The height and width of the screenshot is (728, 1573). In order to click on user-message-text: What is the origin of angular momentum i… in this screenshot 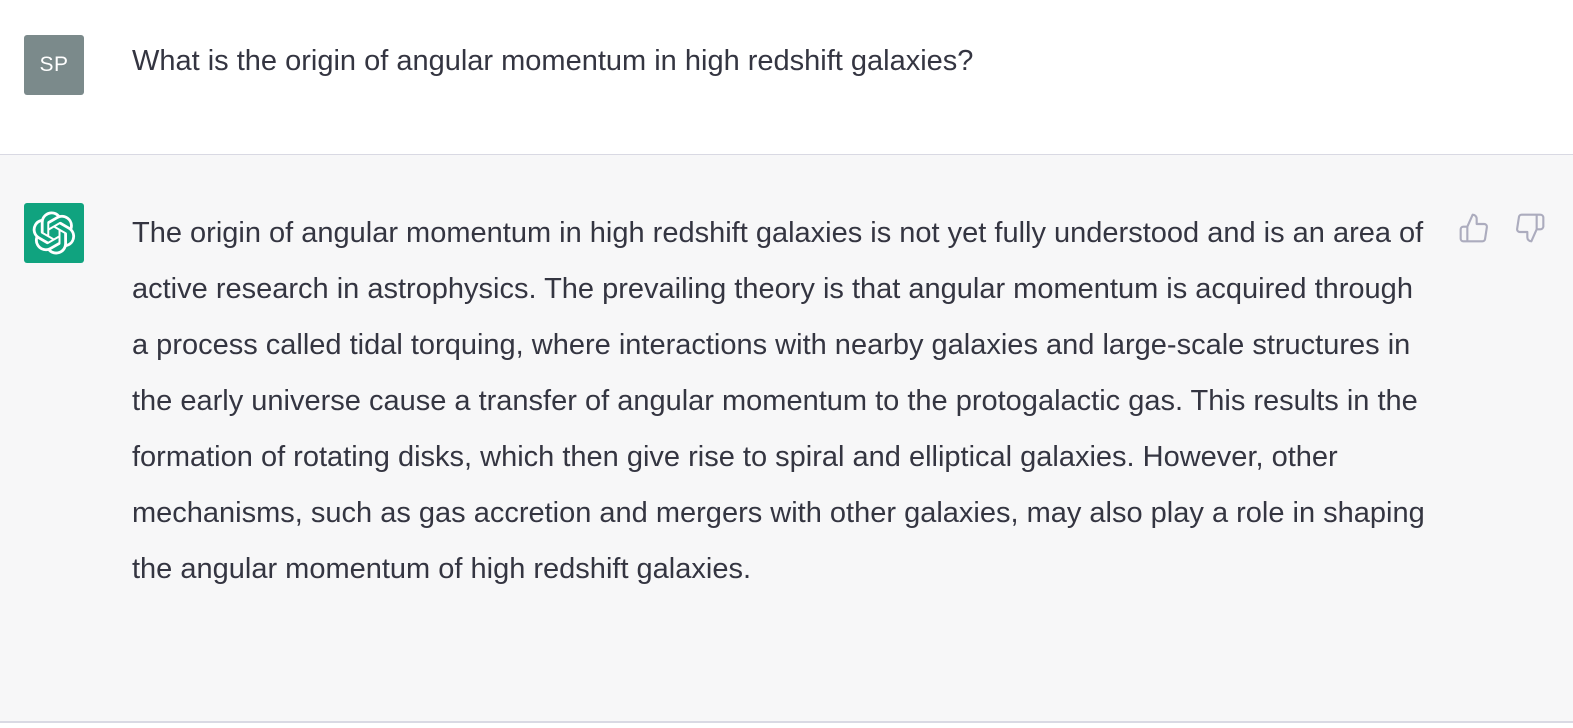, I will do `click(553, 61)`.